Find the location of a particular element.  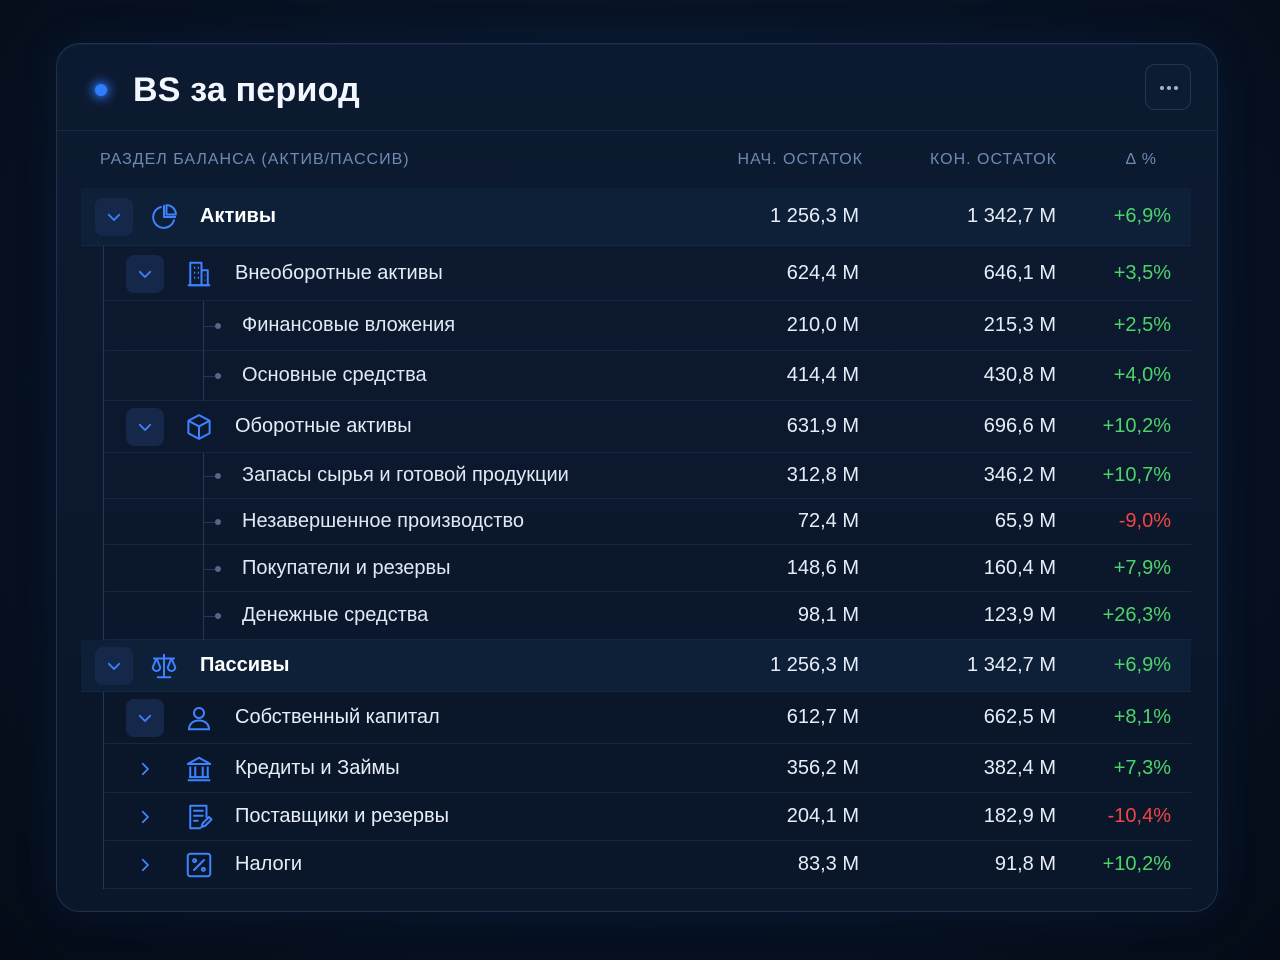

row-label: Запасы сырья и готовой продукции is located at coordinates (405, 475).